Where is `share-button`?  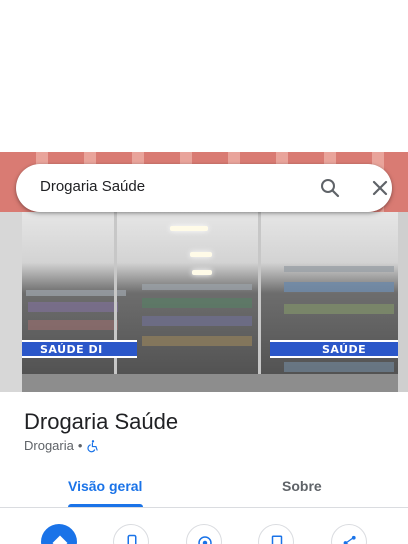
share-button is located at coordinates (349, 534).